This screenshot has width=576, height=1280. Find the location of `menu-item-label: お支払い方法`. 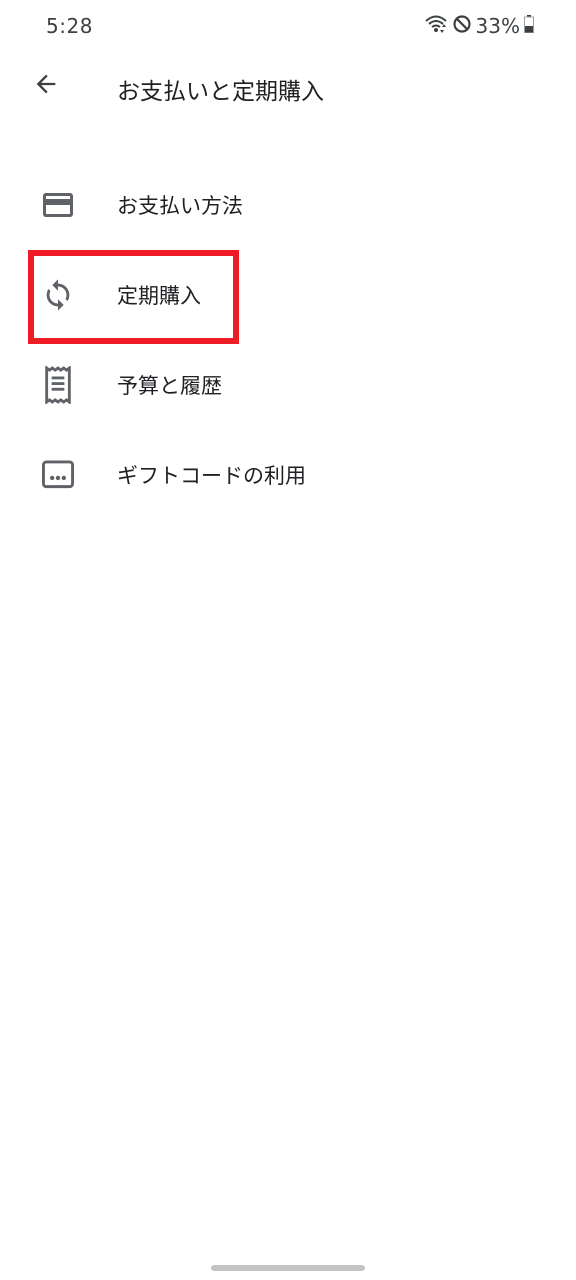

menu-item-label: お支払い方法 is located at coordinates (180, 206).